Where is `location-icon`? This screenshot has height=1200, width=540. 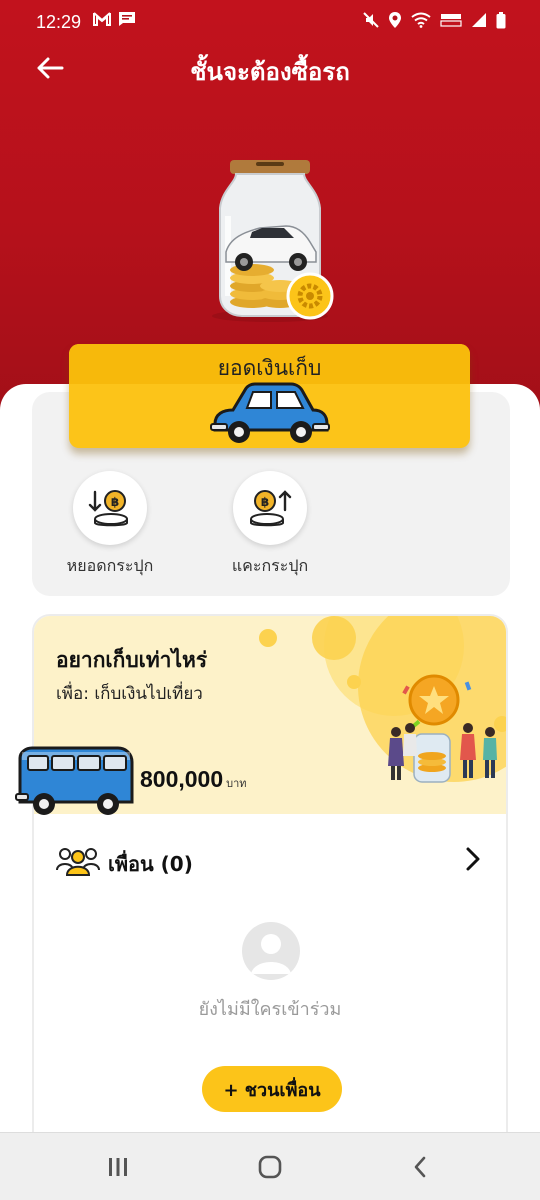 location-icon is located at coordinates (395, 20).